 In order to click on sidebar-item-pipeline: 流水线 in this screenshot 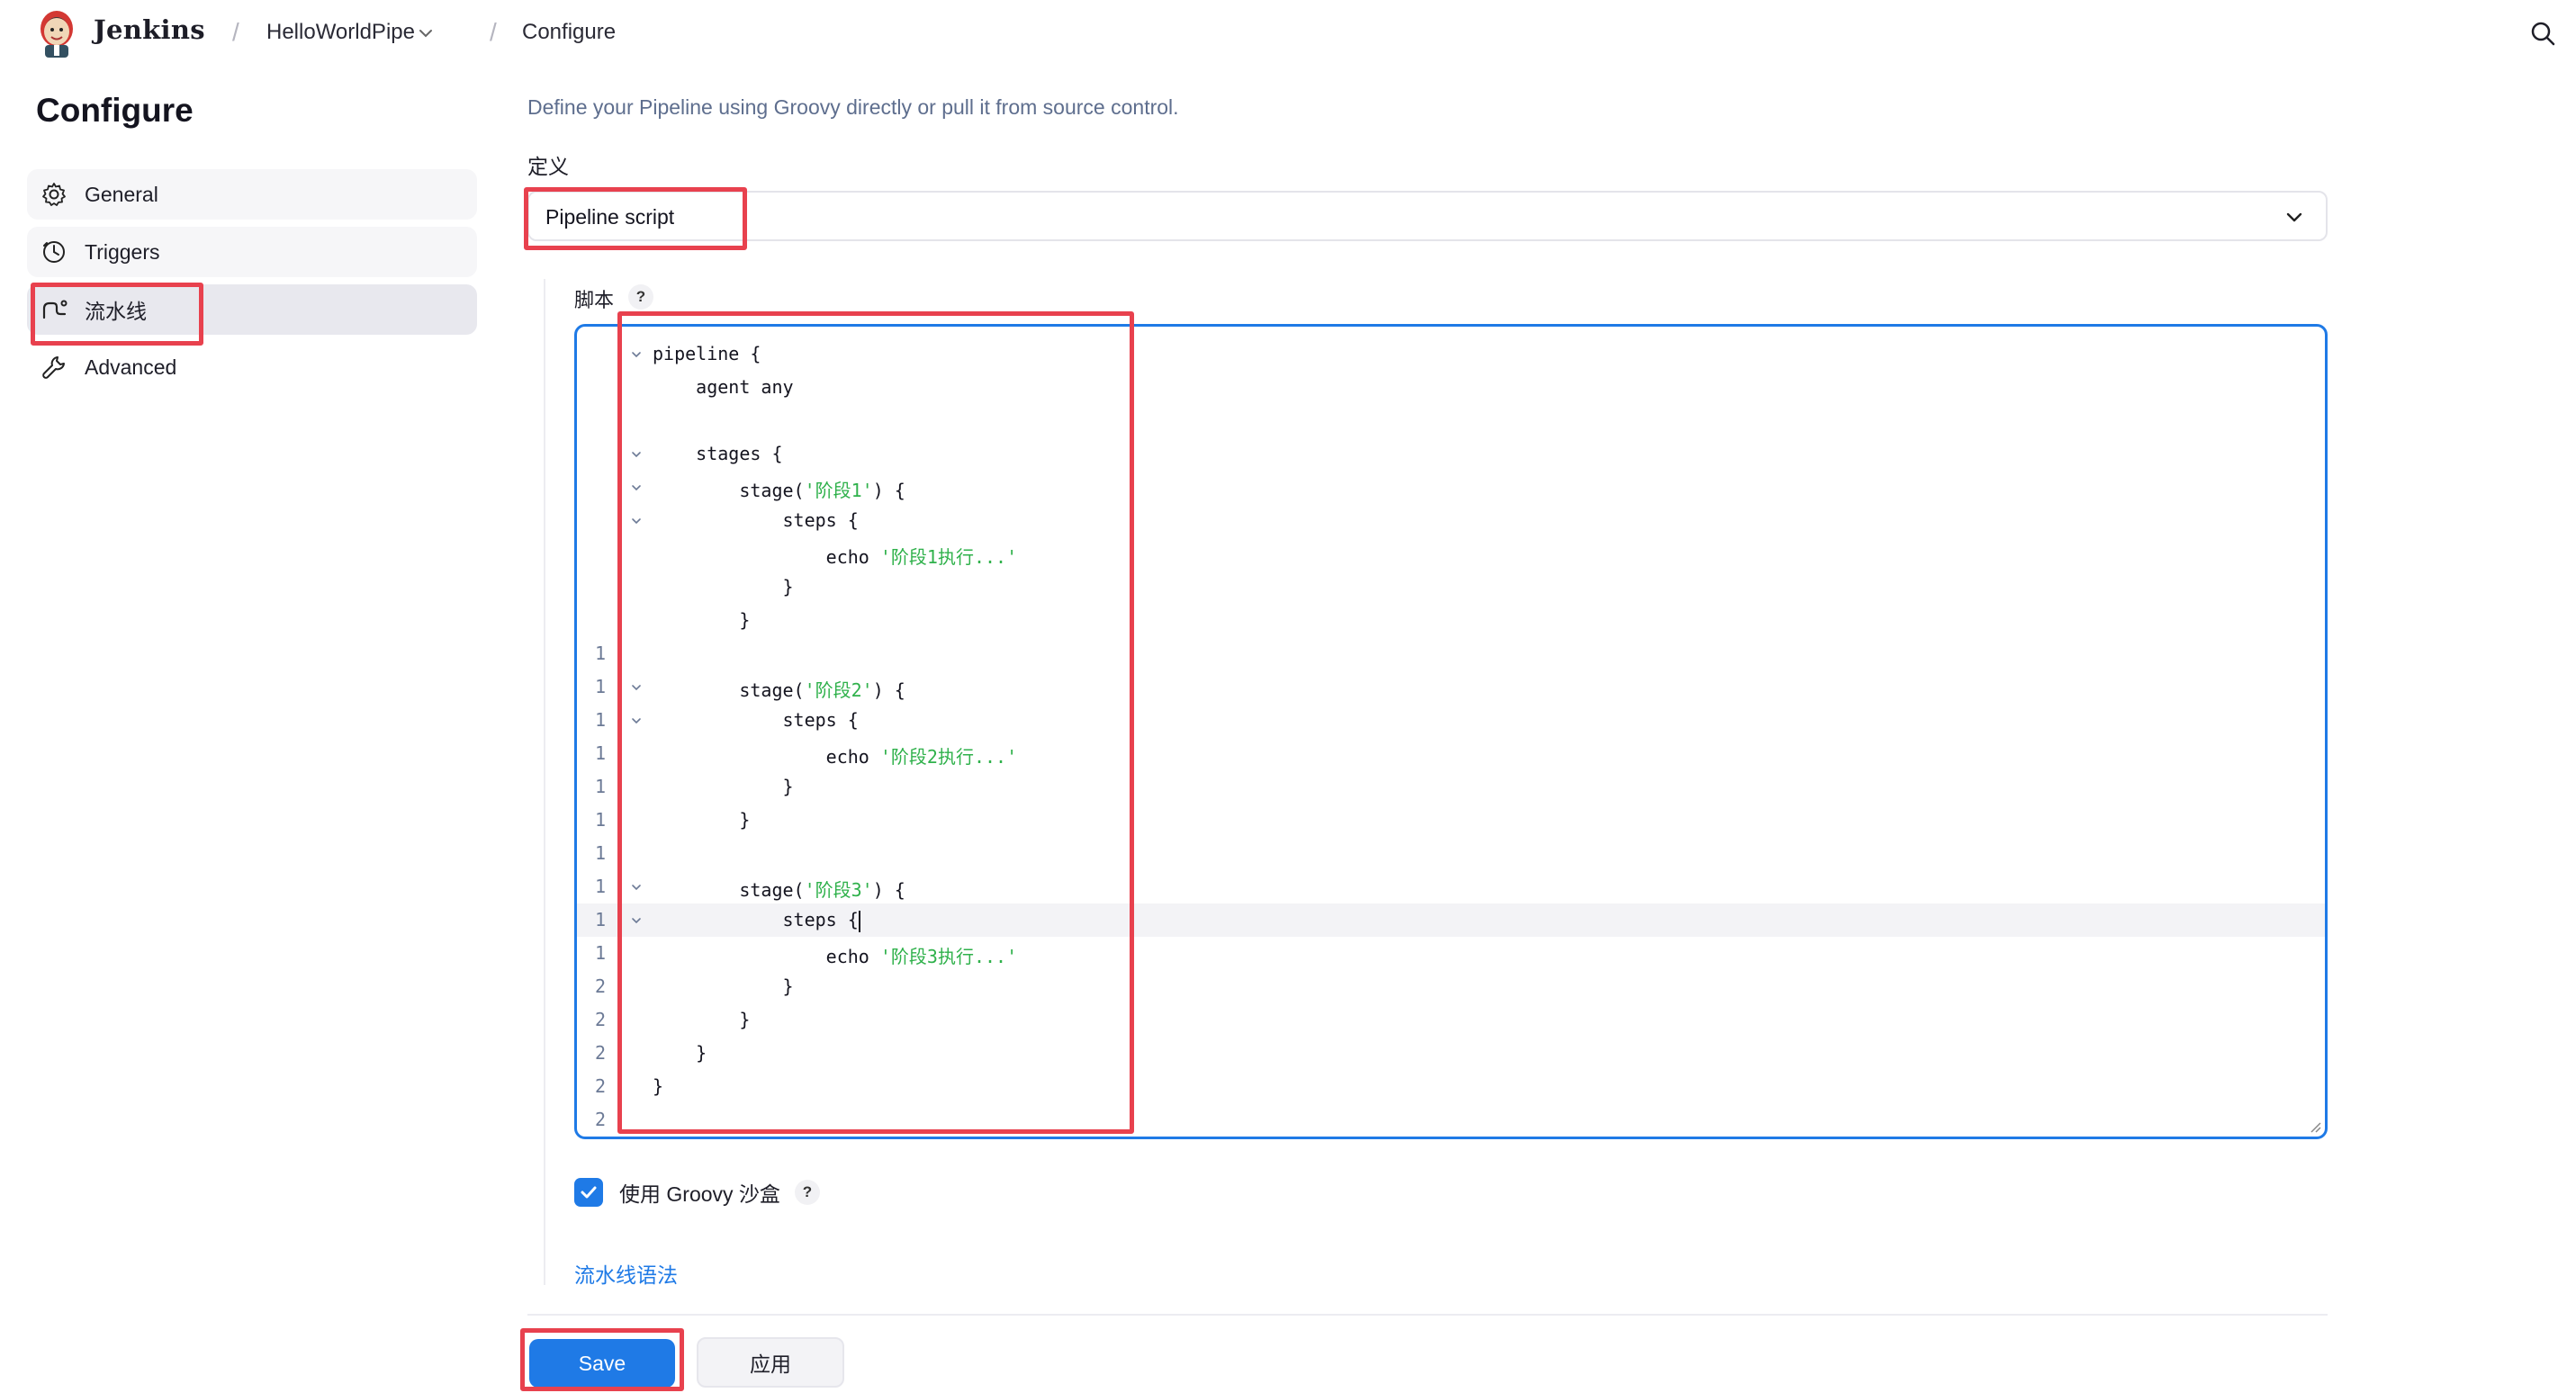, I will do `click(252, 309)`.